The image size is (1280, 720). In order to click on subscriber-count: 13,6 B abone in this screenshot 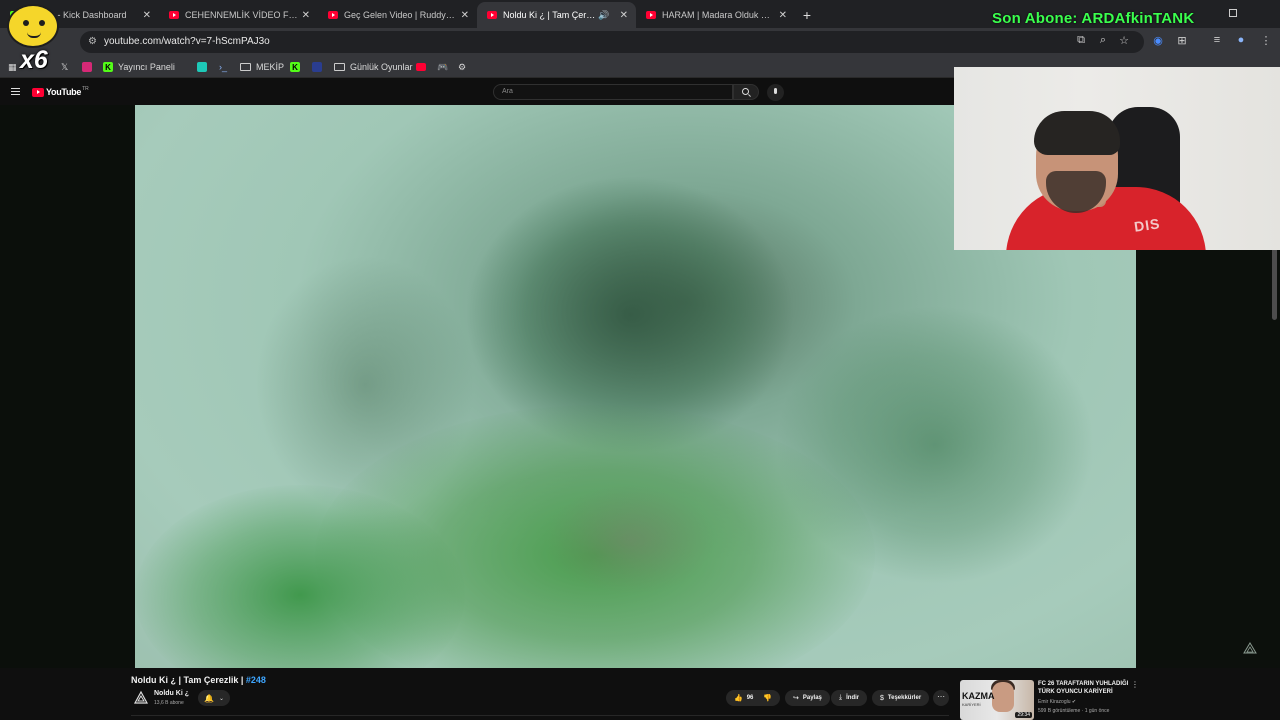, I will do `click(169, 703)`.